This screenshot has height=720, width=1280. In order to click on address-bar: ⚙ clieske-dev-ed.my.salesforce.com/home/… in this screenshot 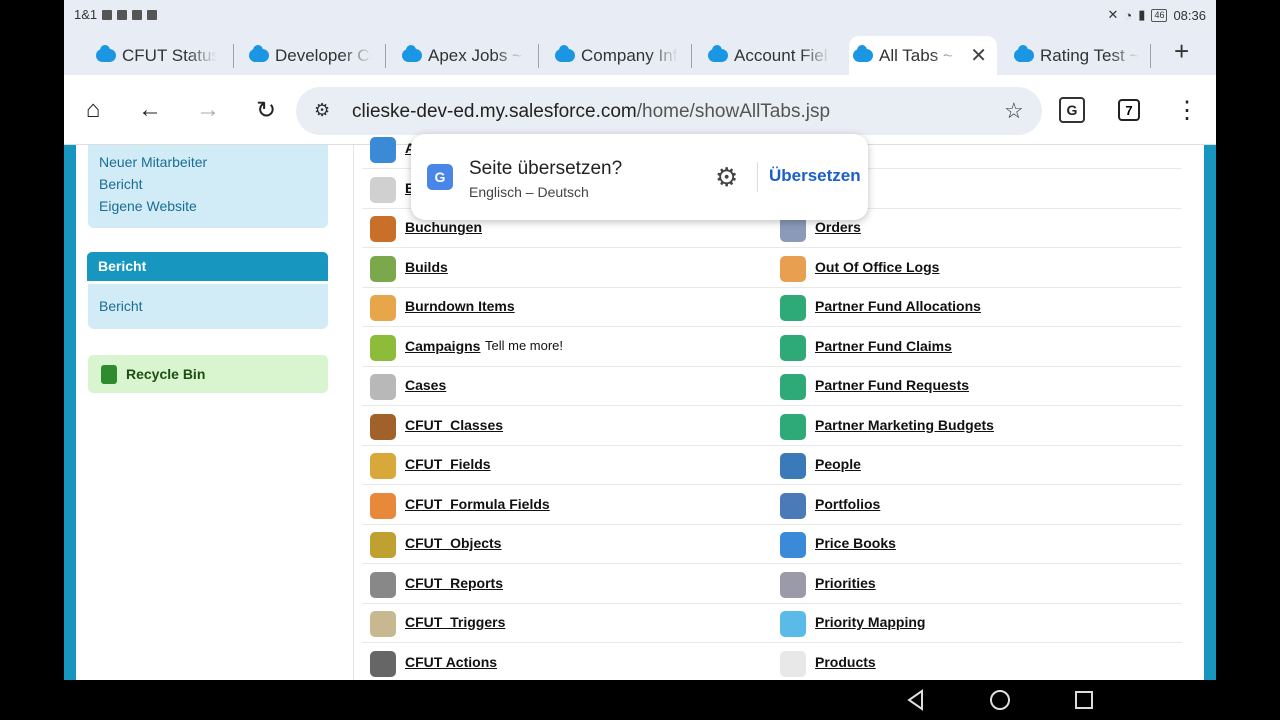, I will do `click(669, 111)`.